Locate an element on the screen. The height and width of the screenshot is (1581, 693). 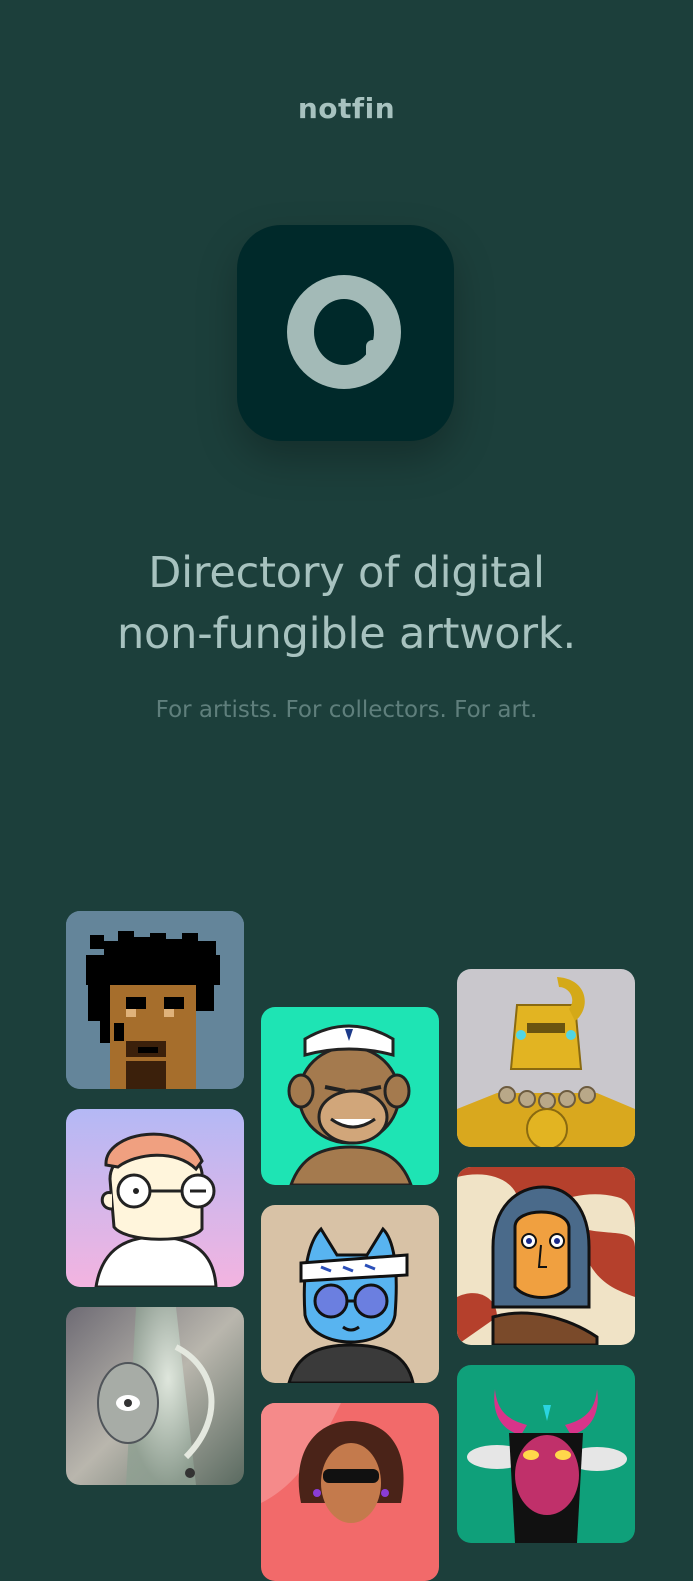
robot-art-icon is located at coordinates (546, 1058).